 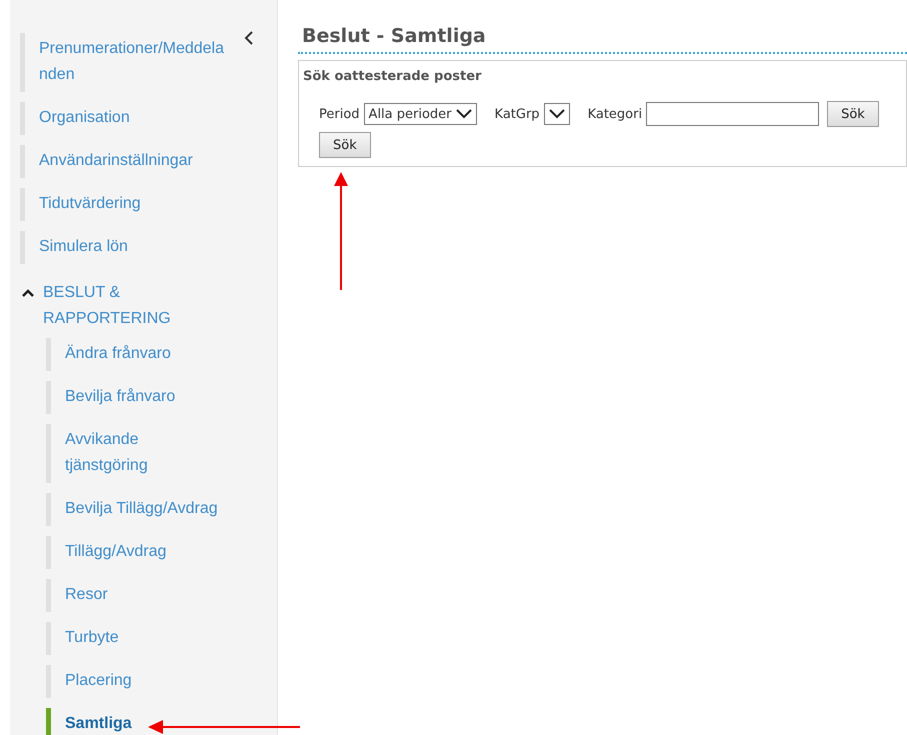 I want to click on sidebar-item: Tidutvärdering, so click(x=126, y=204).